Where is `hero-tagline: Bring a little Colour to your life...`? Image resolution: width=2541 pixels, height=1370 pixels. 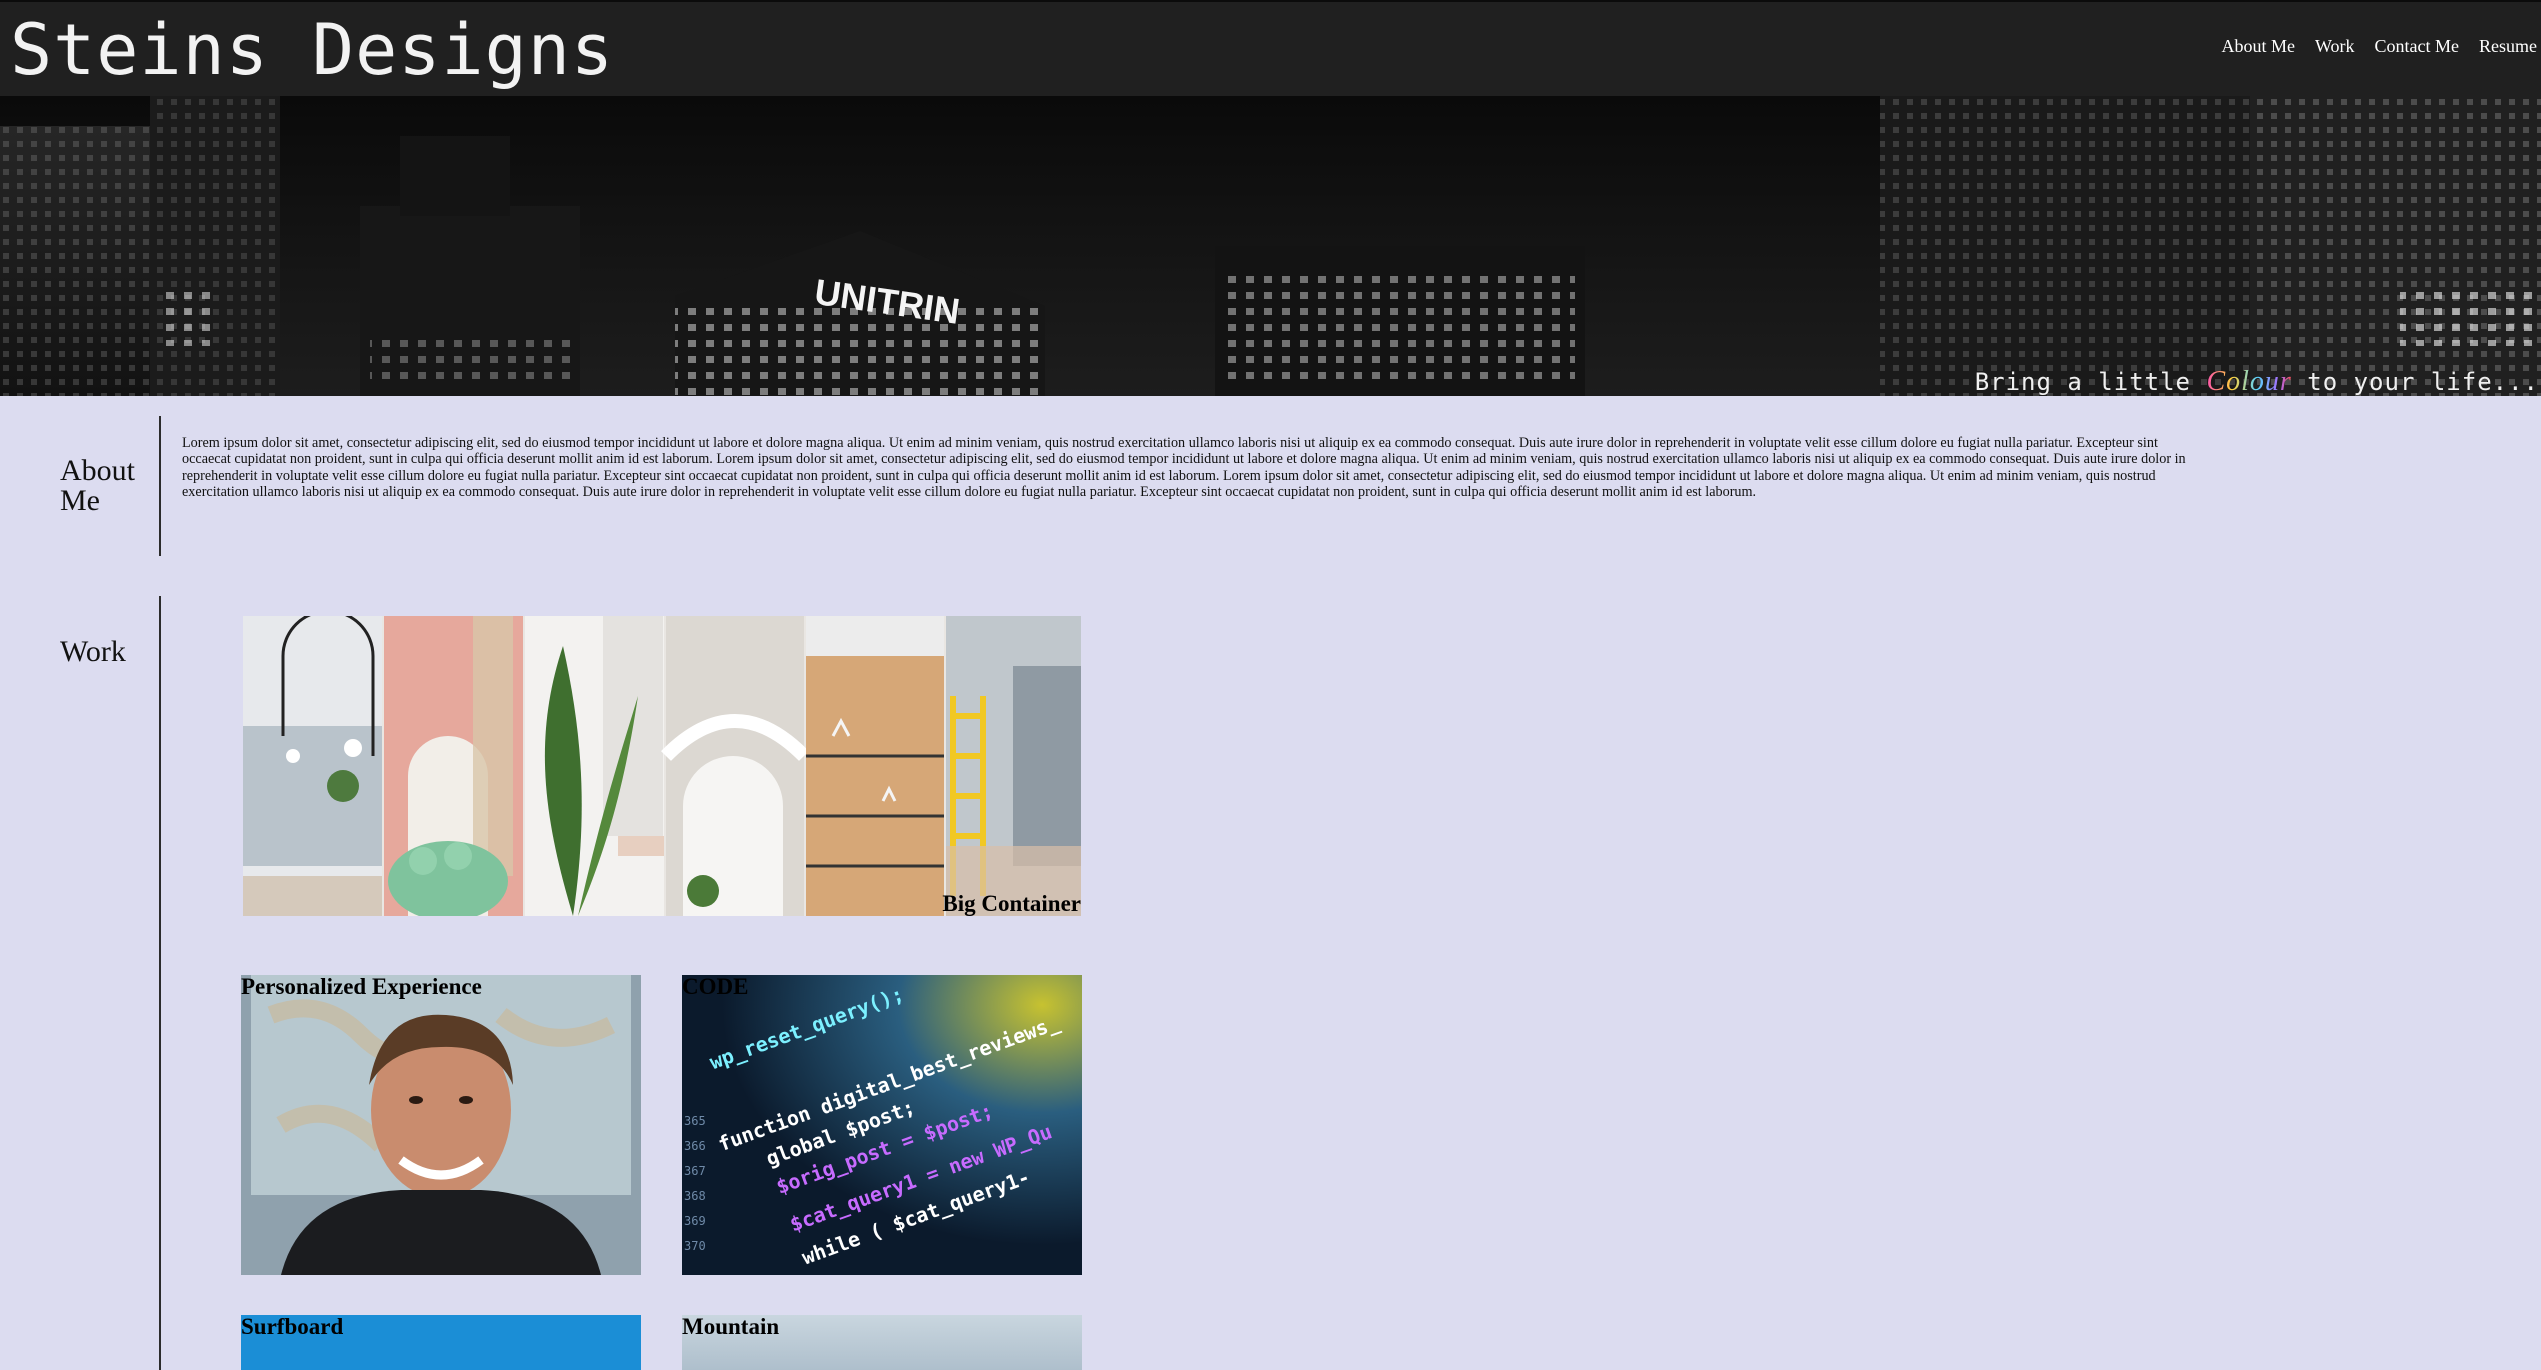 hero-tagline: Bring a little Colour to your life... is located at coordinates (2257, 381).